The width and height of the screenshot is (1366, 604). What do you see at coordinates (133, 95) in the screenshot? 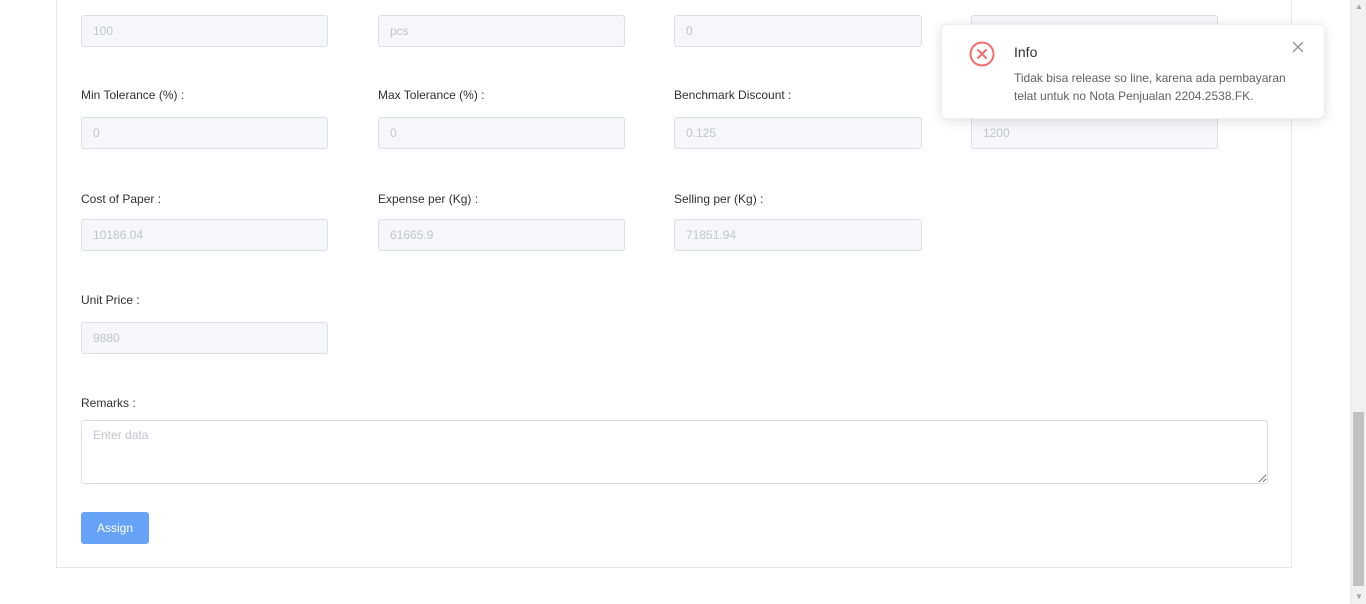
I see `min-tolerance-label: Min Tolerance (%) :` at bounding box center [133, 95].